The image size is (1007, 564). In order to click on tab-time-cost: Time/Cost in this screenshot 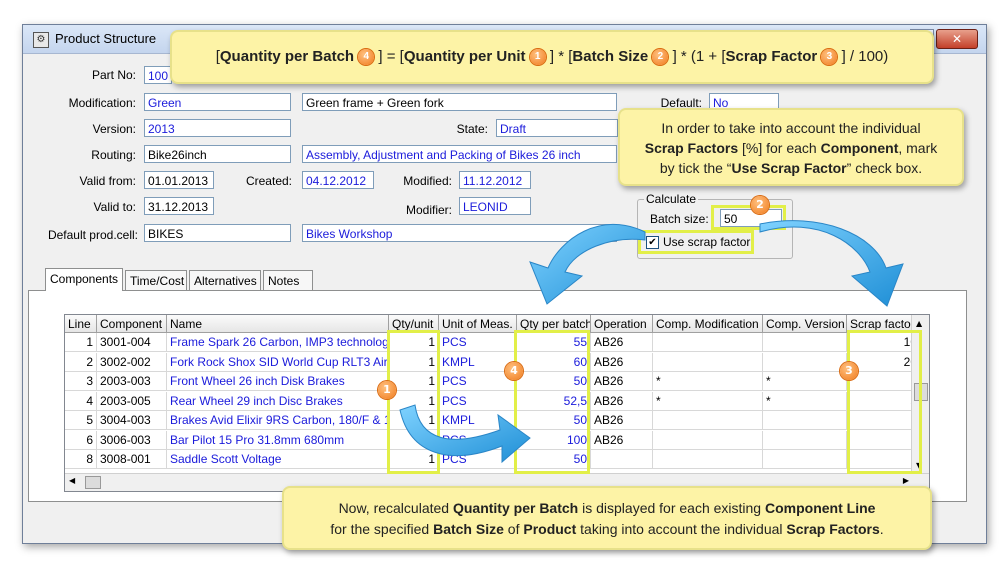, I will do `click(156, 280)`.